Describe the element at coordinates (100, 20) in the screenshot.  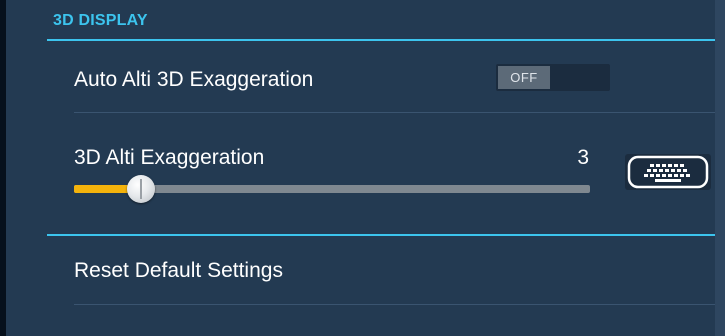
I see `section-title: 3D DISPLAY` at that location.